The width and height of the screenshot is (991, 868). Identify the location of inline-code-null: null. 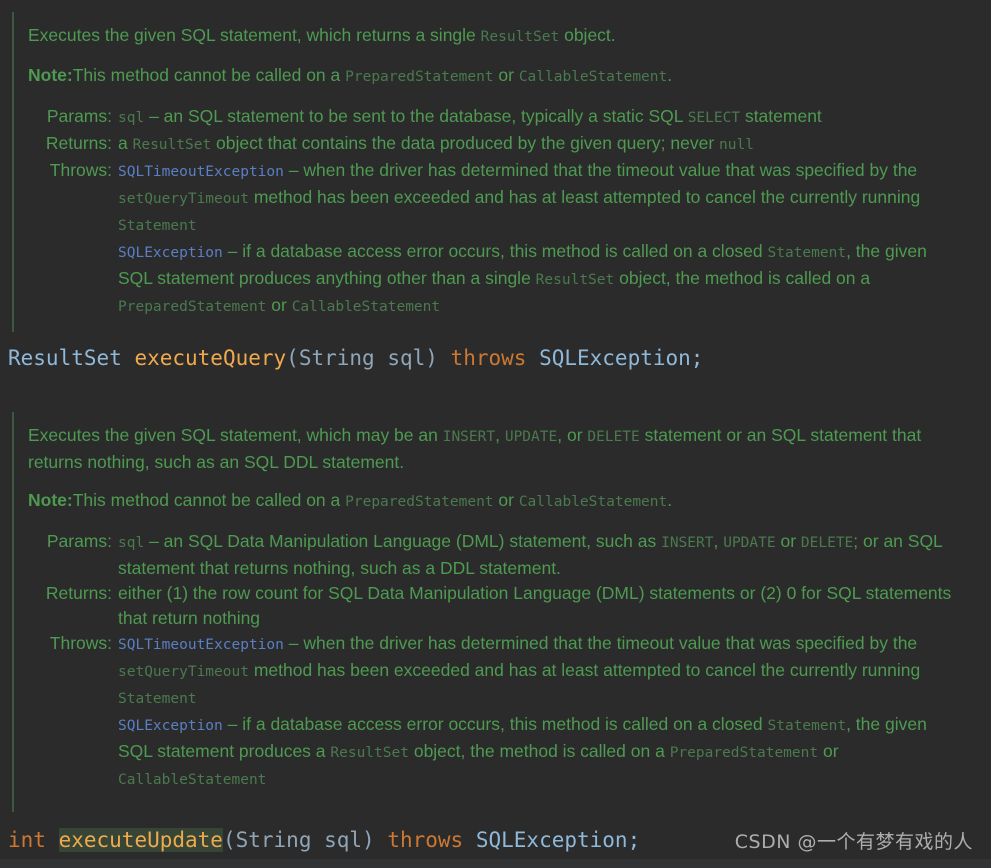
(736, 145).